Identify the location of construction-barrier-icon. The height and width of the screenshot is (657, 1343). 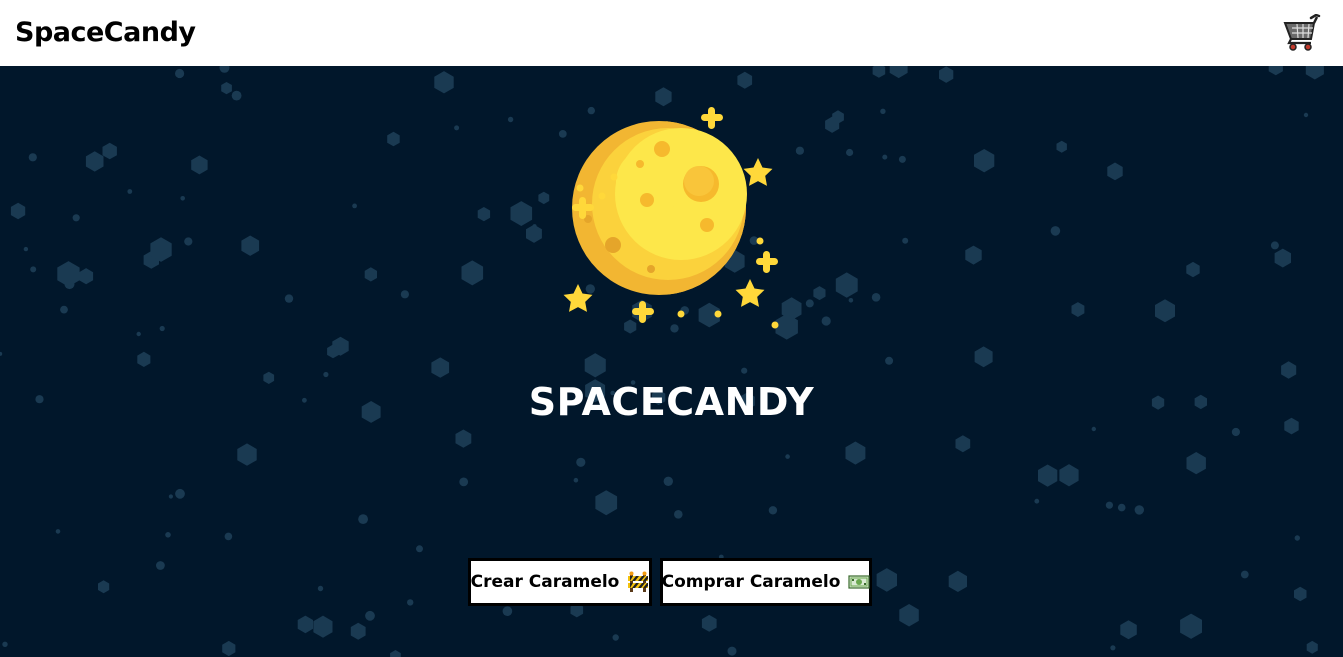
(638, 582).